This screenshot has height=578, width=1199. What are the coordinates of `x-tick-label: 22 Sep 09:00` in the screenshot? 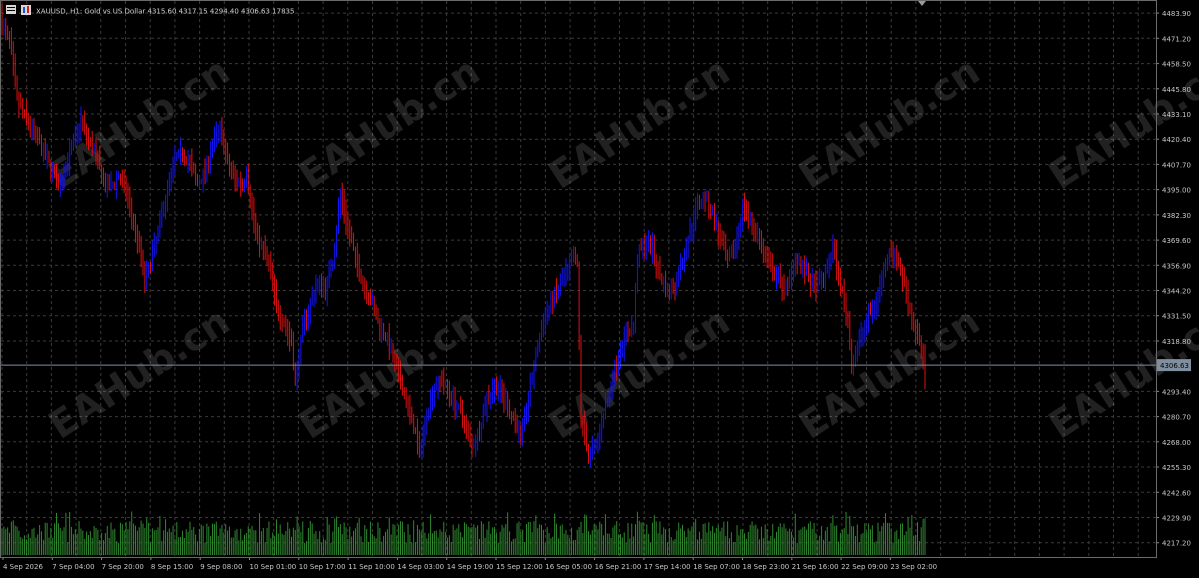 It's located at (864, 567).